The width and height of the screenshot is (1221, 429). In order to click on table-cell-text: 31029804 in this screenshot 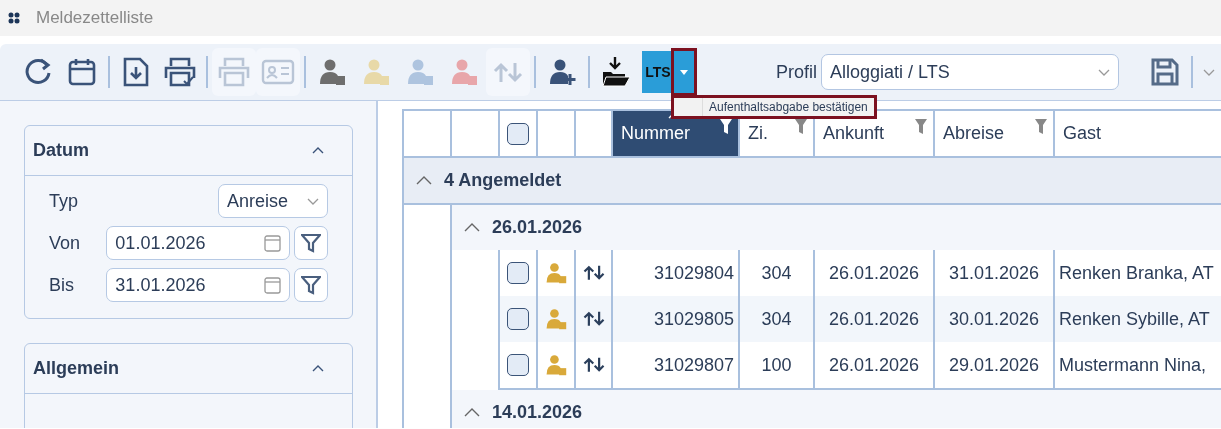, I will do `click(693, 273)`.